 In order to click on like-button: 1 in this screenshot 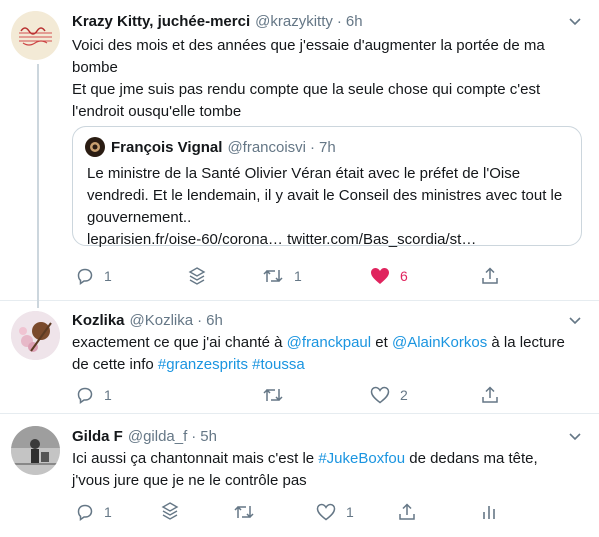, I will do `click(335, 512)`.